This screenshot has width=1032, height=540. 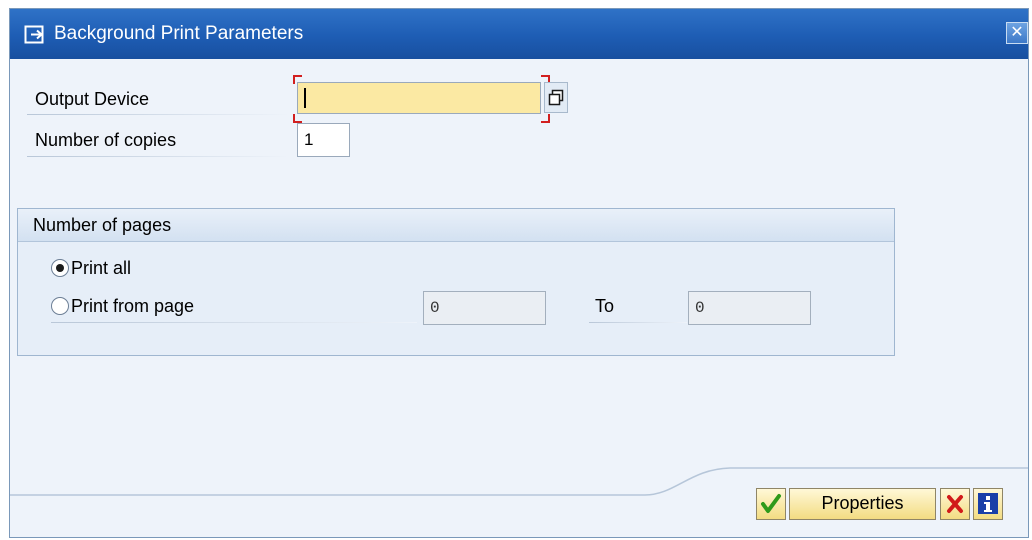 What do you see at coordinates (297, 79) in the screenshot?
I see `focus-marker-top-left` at bounding box center [297, 79].